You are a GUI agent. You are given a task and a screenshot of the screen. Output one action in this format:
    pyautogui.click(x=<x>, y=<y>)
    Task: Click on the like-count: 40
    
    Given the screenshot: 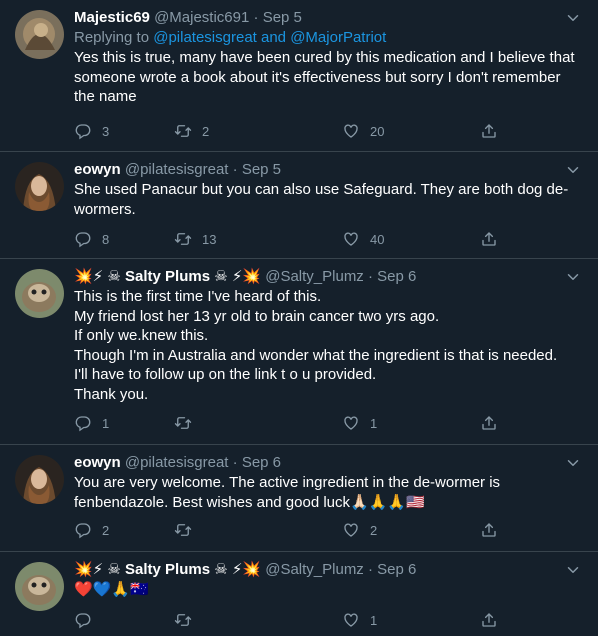 What is the action you would take?
    pyautogui.click(x=377, y=239)
    